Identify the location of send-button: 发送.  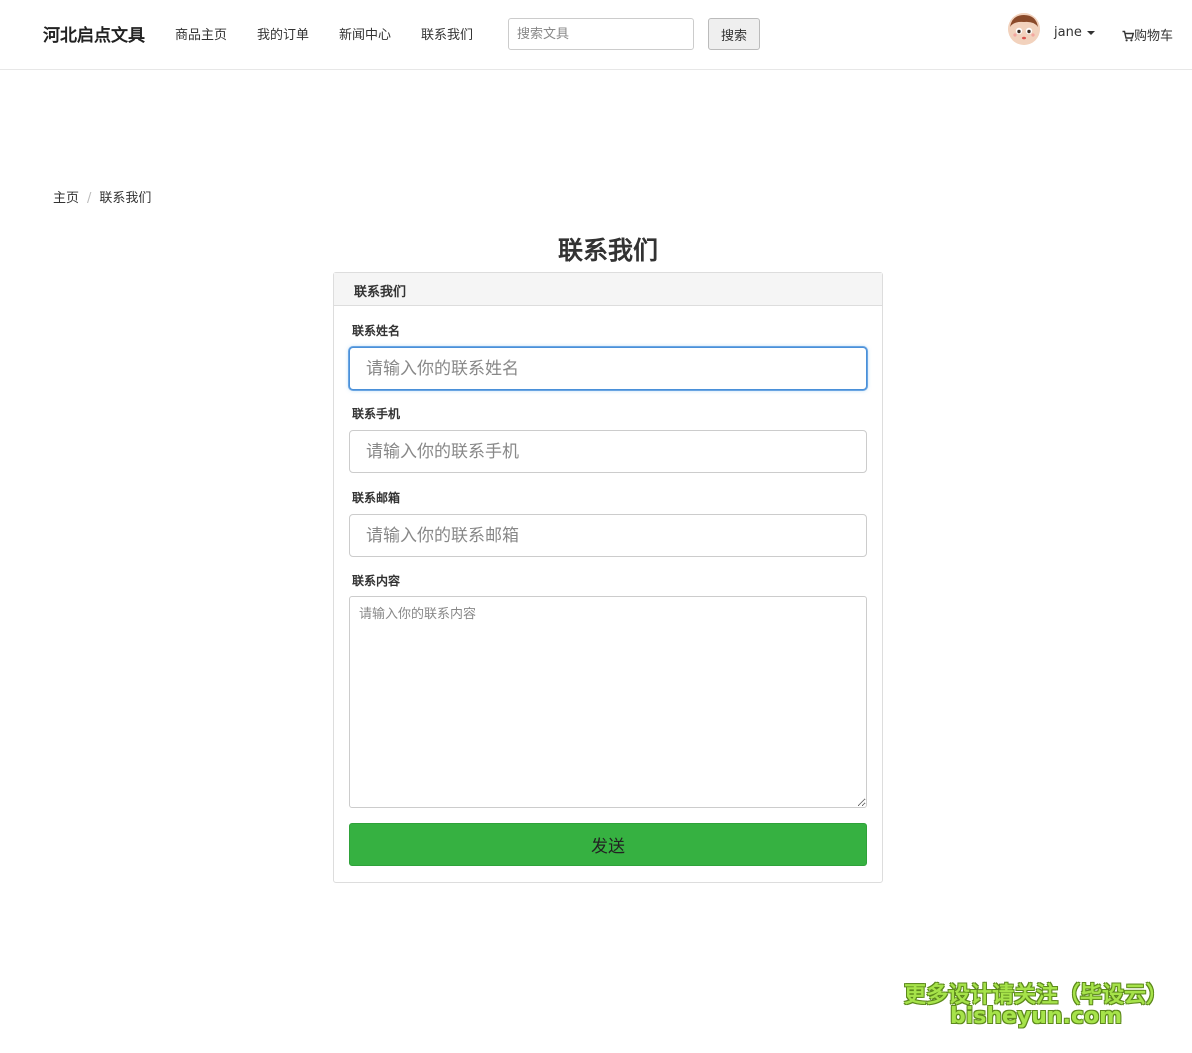
(608, 844).